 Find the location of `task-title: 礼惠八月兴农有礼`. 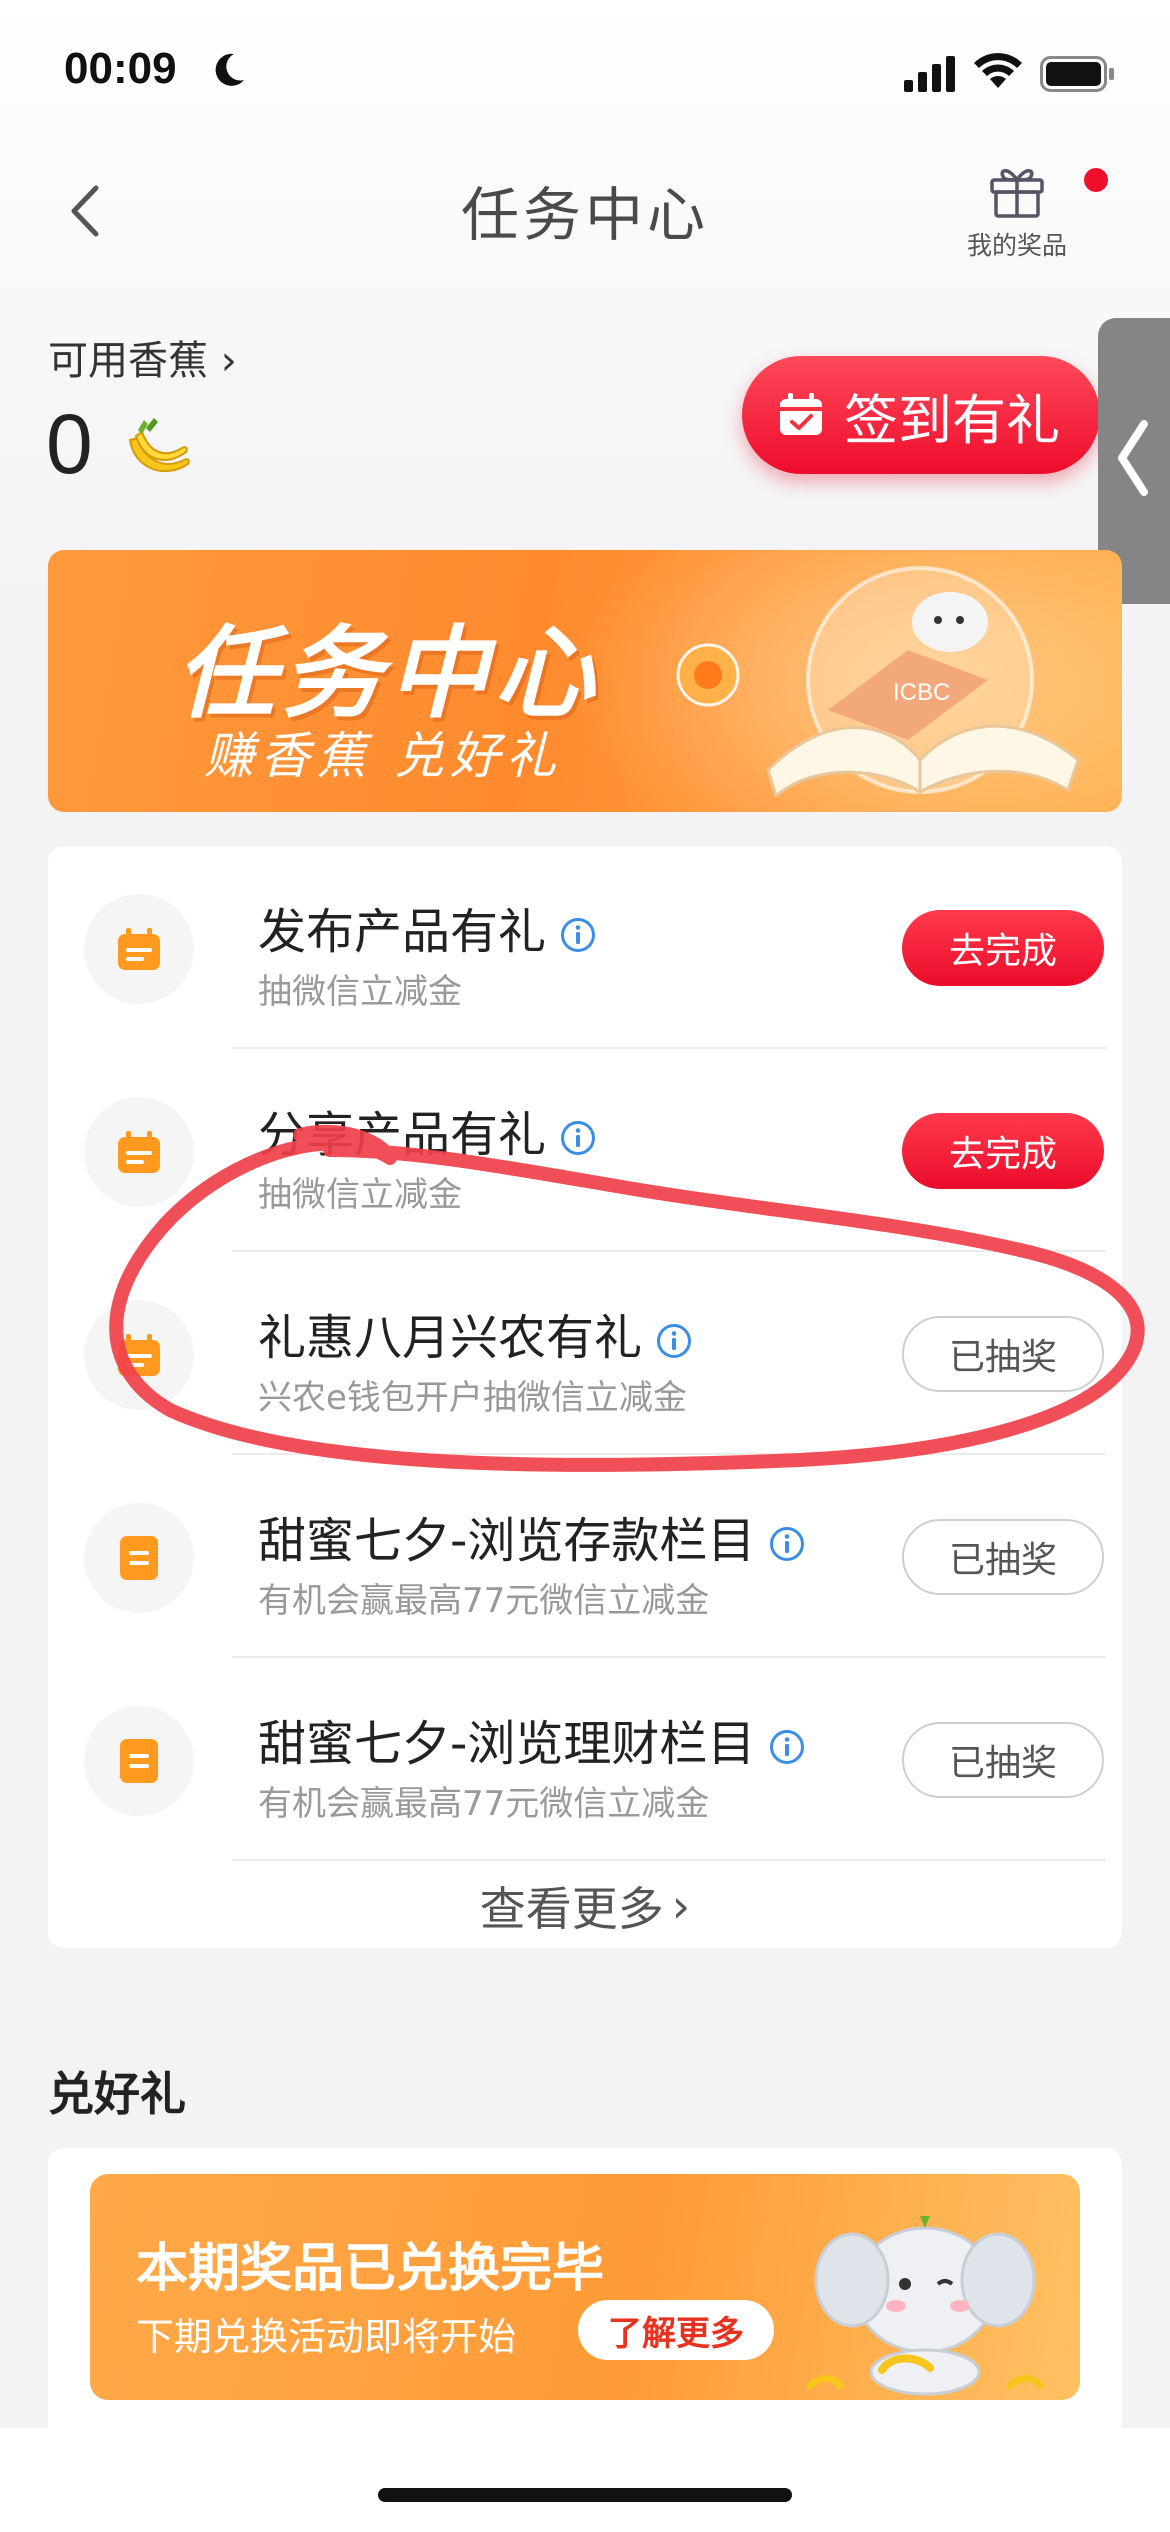

task-title: 礼惠八月兴农有礼 is located at coordinates (450, 1338).